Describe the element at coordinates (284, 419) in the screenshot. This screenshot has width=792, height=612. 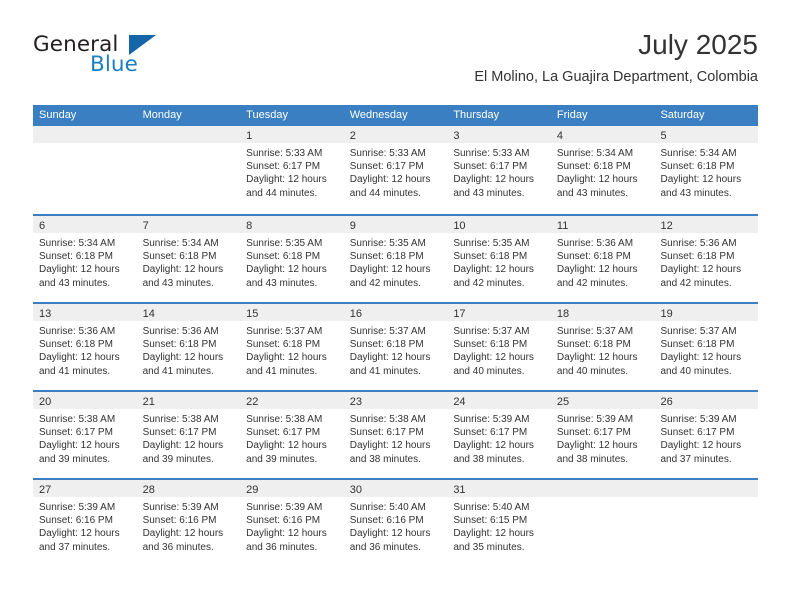
I see `day-detail-line: Sunrise: 5:38 AM` at that location.